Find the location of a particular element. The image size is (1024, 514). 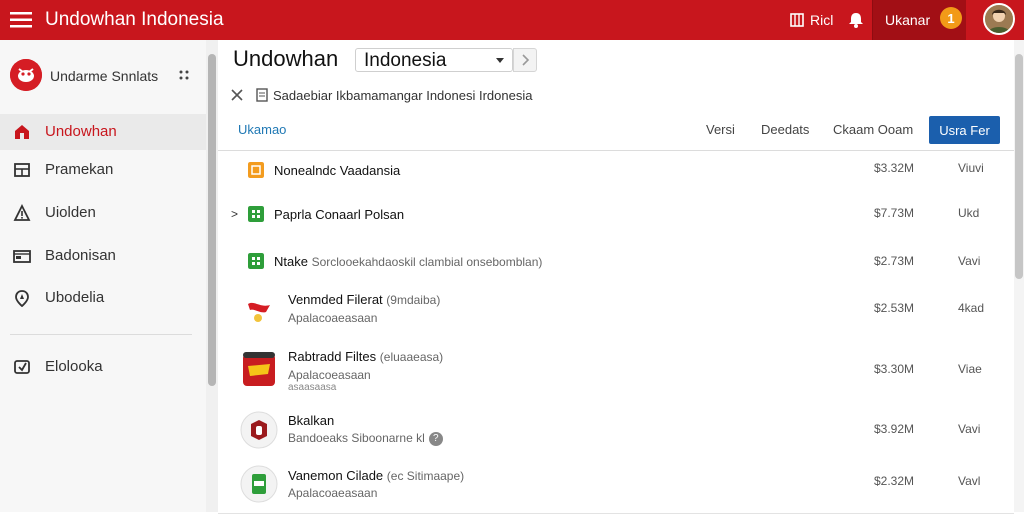

item-description: Apalacoeasaan is located at coordinates (329, 375).